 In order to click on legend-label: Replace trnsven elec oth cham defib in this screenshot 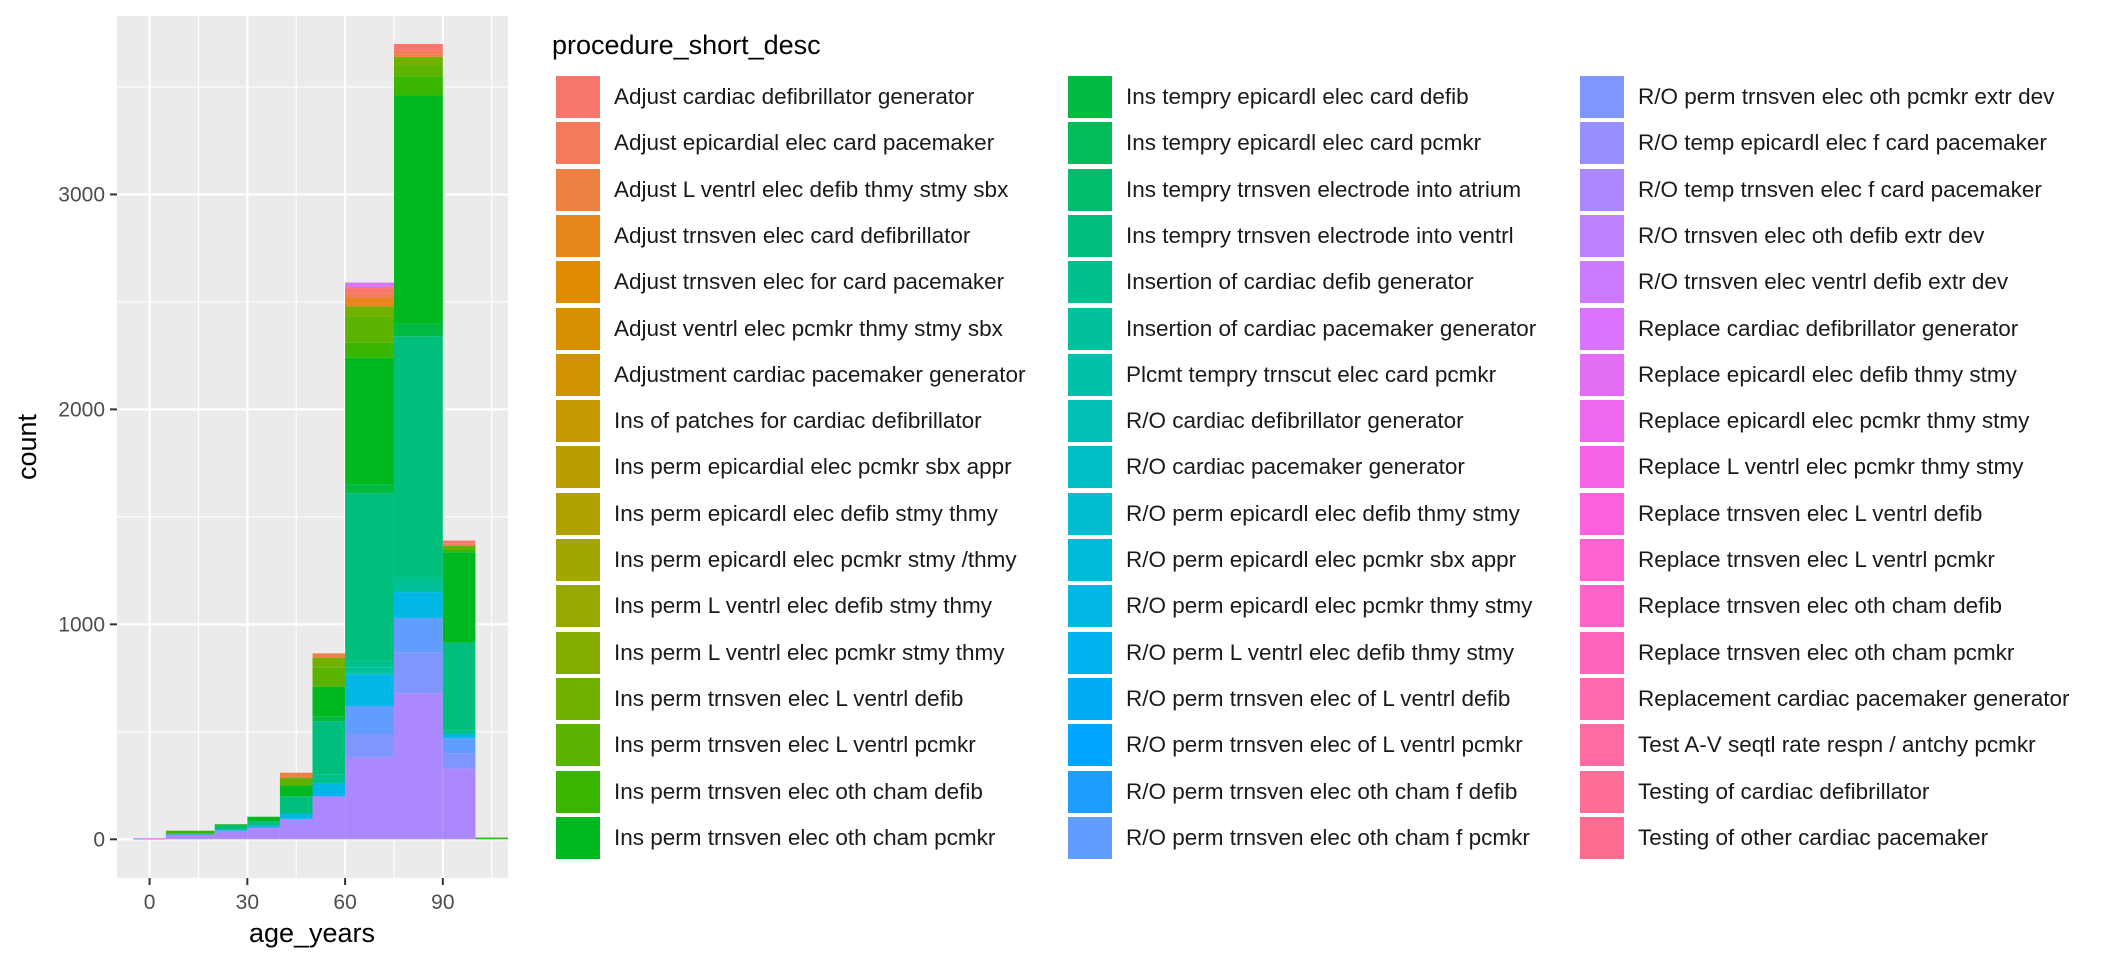, I will do `click(1820, 606)`.